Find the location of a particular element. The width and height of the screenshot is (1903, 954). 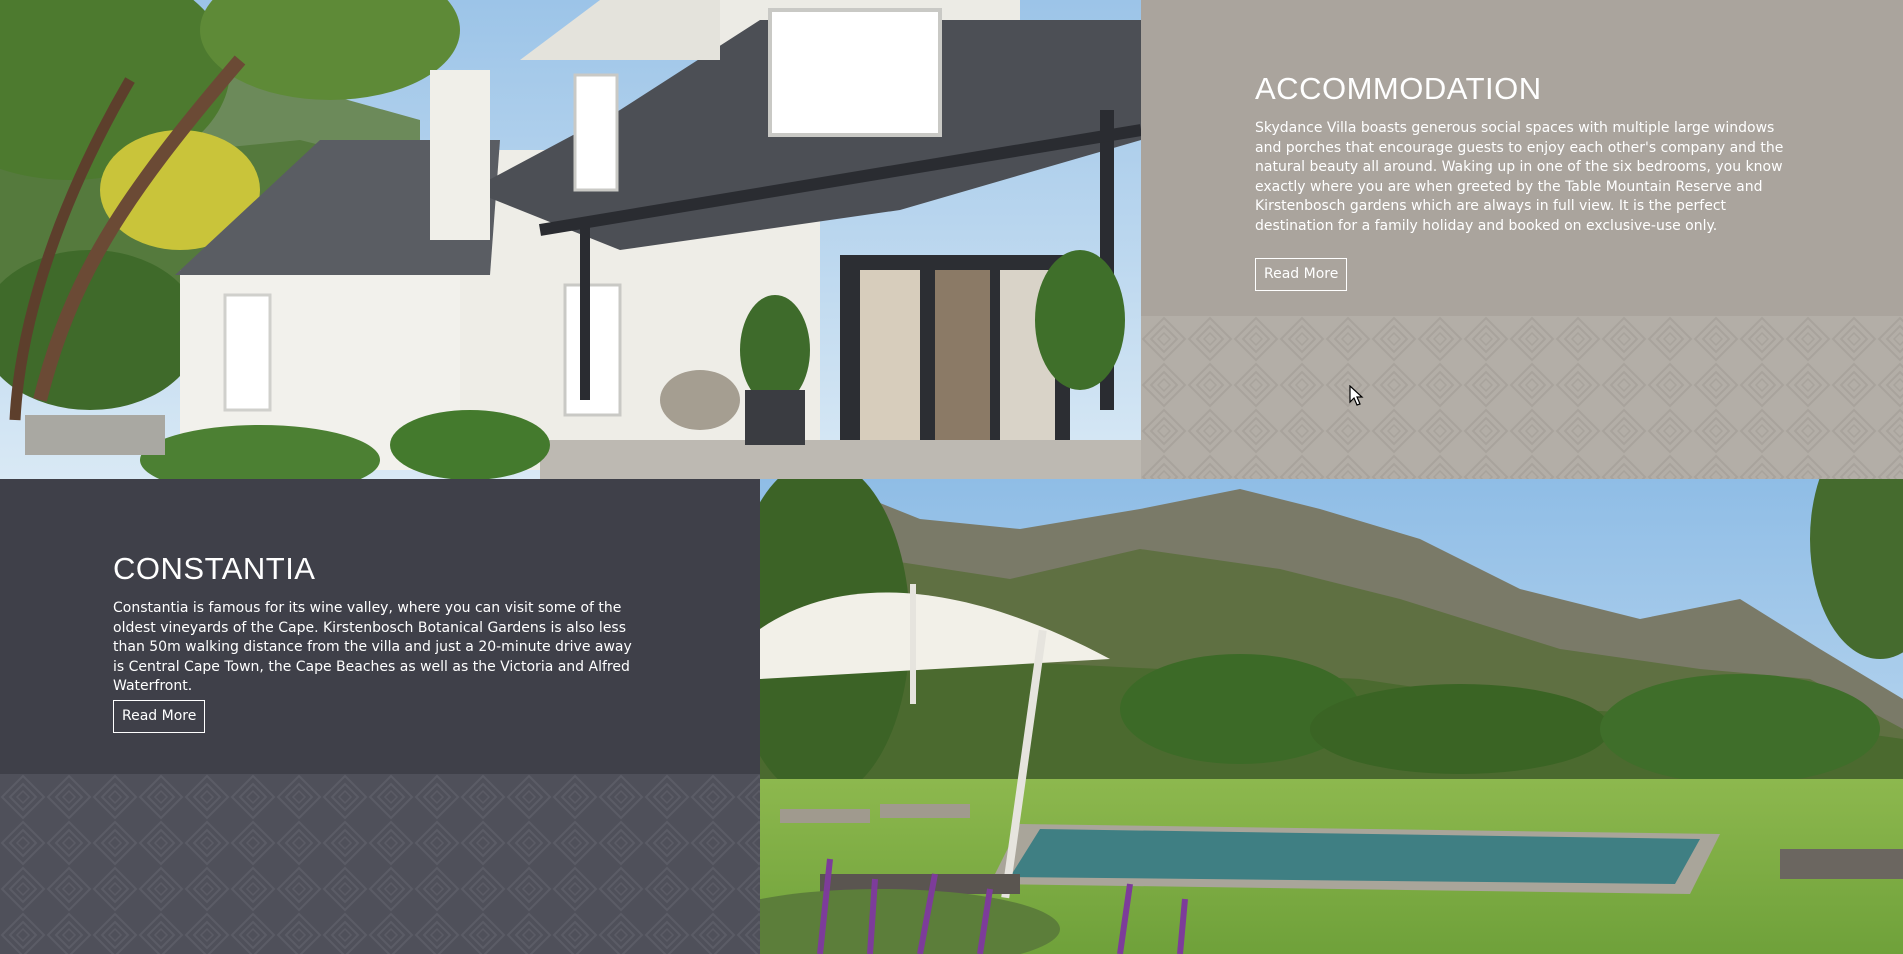

accommodation-heading: ACCOMMODATION is located at coordinates (1398, 88).